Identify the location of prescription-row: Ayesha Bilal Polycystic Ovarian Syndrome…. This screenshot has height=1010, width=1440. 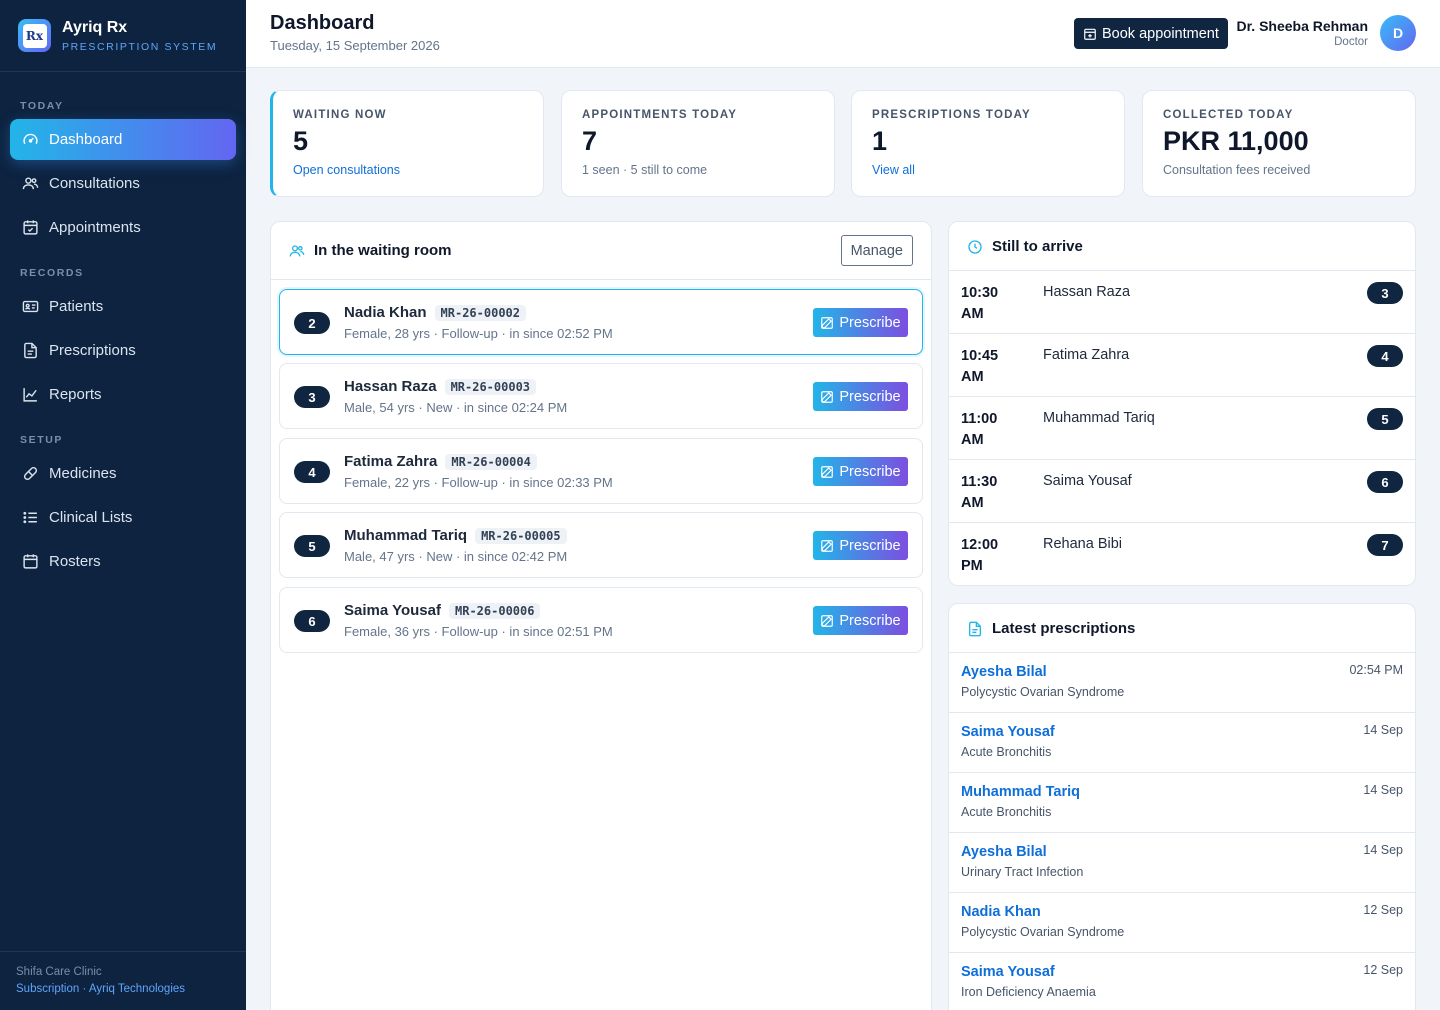
(1182, 682).